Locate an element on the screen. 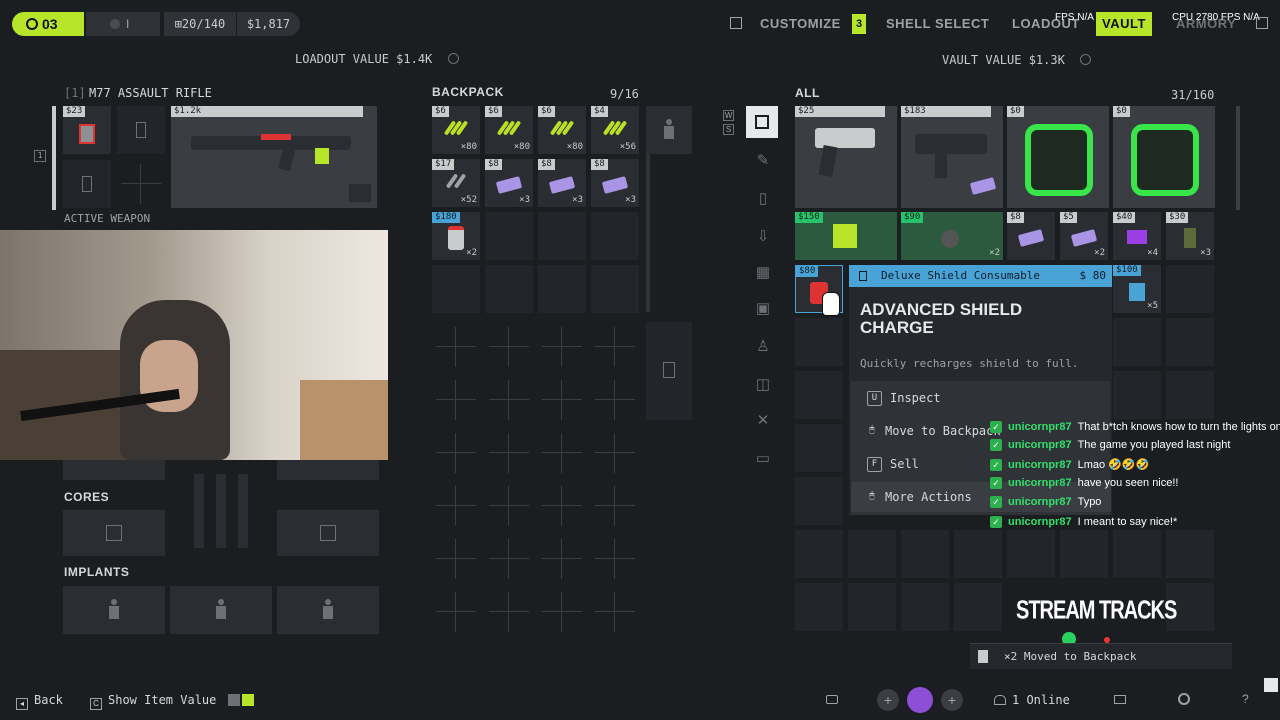 The height and width of the screenshot is (720, 1280). show-item-value-toggle: C Show Item Value is located at coordinates (172, 701).